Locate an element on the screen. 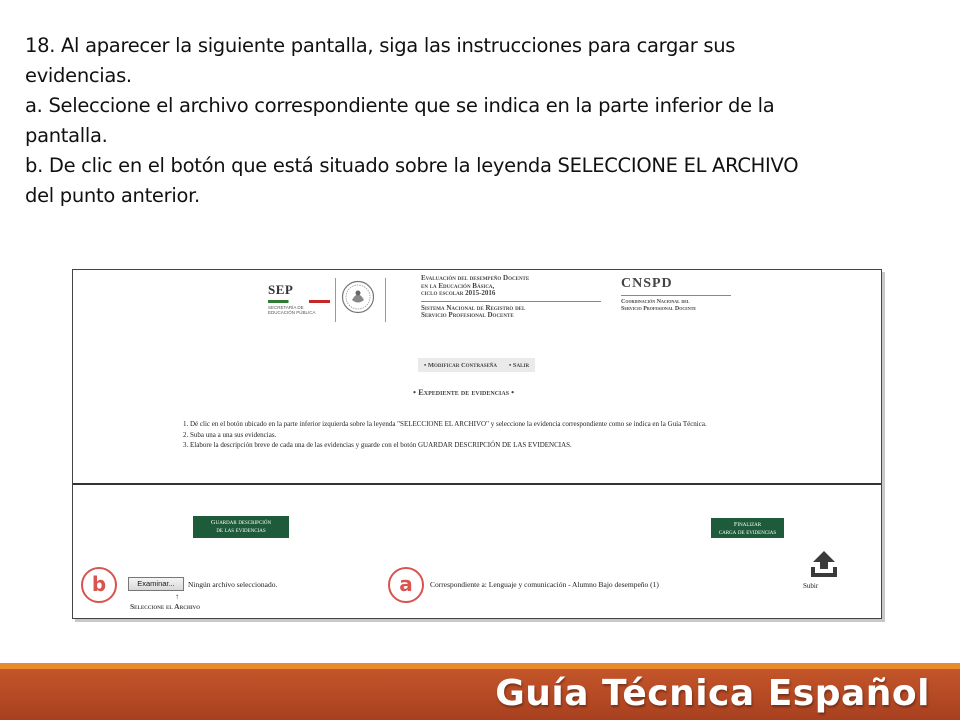 This screenshot has width=960, height=720. cnspd-rule is located at coordinates (676, 295).